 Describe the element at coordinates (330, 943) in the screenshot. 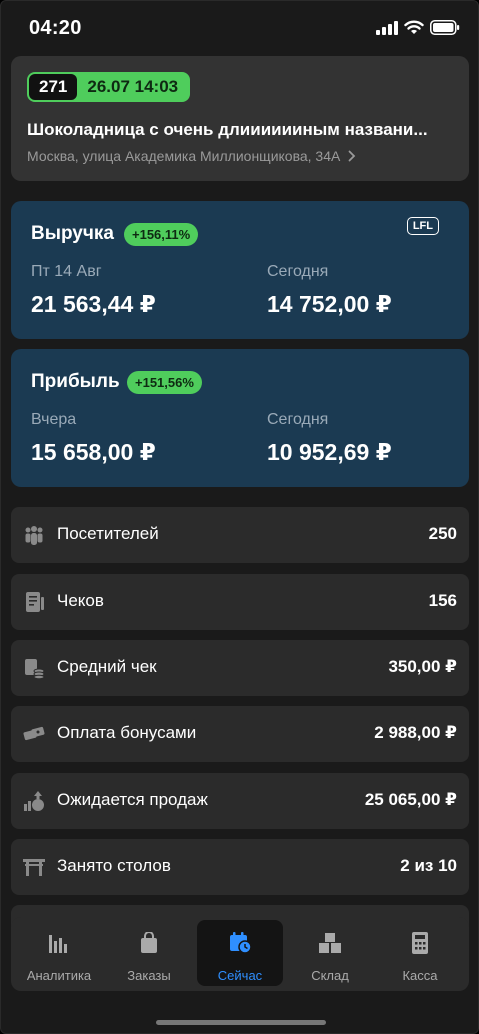

I see `boxes-icon` at that location.